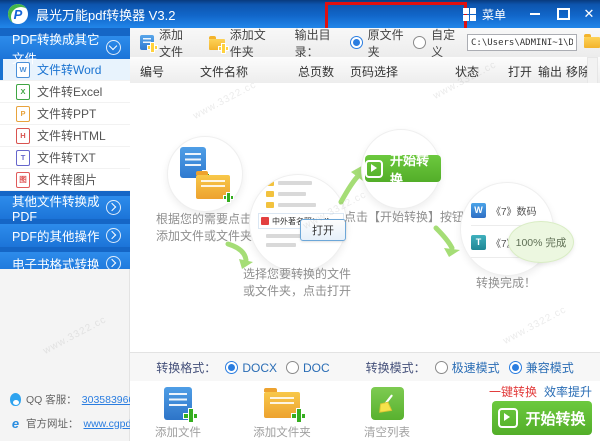 This screenshot has width=600, height=441. I want to click on radio-custom-folder-label: 自定义, so click(443, 43).